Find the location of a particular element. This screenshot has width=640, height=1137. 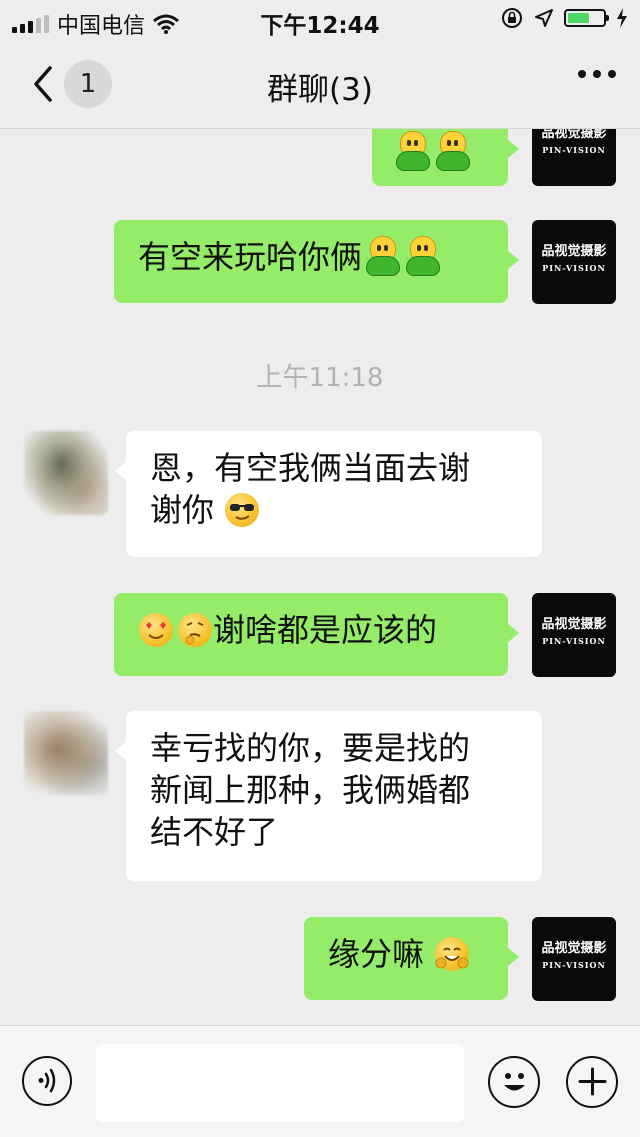

smiley-face-icon is located at coordinates (514, 1082).